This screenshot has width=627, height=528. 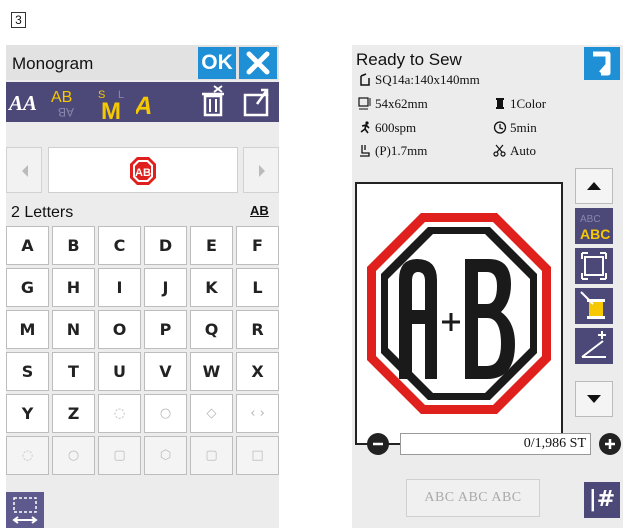 What do you see at coordinates (257, 413) in the screenshot?
I see `key-symbol: ‹ ›` at bounding box center [257, 413].